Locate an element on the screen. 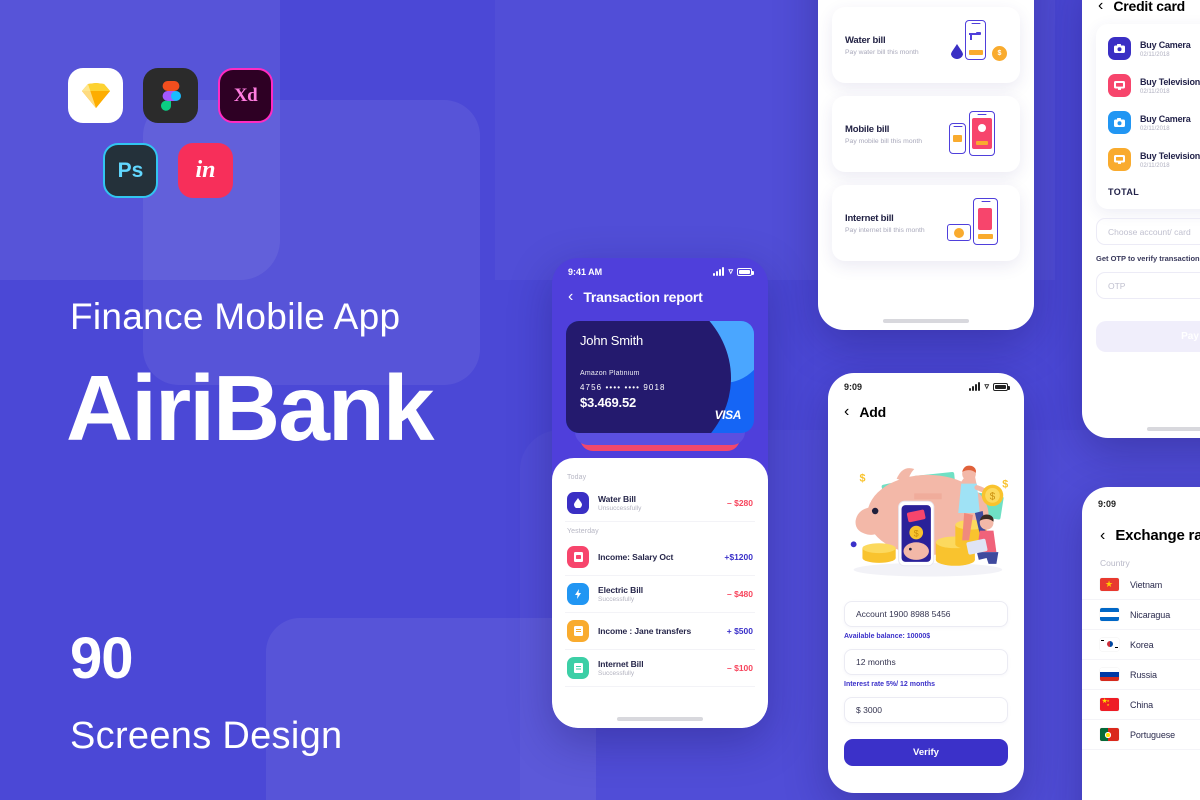 The image size is (1200, 800). country-name: Korea is located at coordinates (1142, 644).